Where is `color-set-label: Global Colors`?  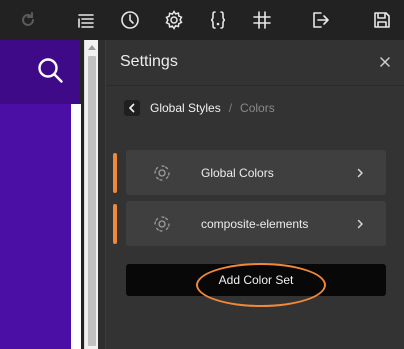 color-set-label: Global Colors is located at coordinates (237, 172).